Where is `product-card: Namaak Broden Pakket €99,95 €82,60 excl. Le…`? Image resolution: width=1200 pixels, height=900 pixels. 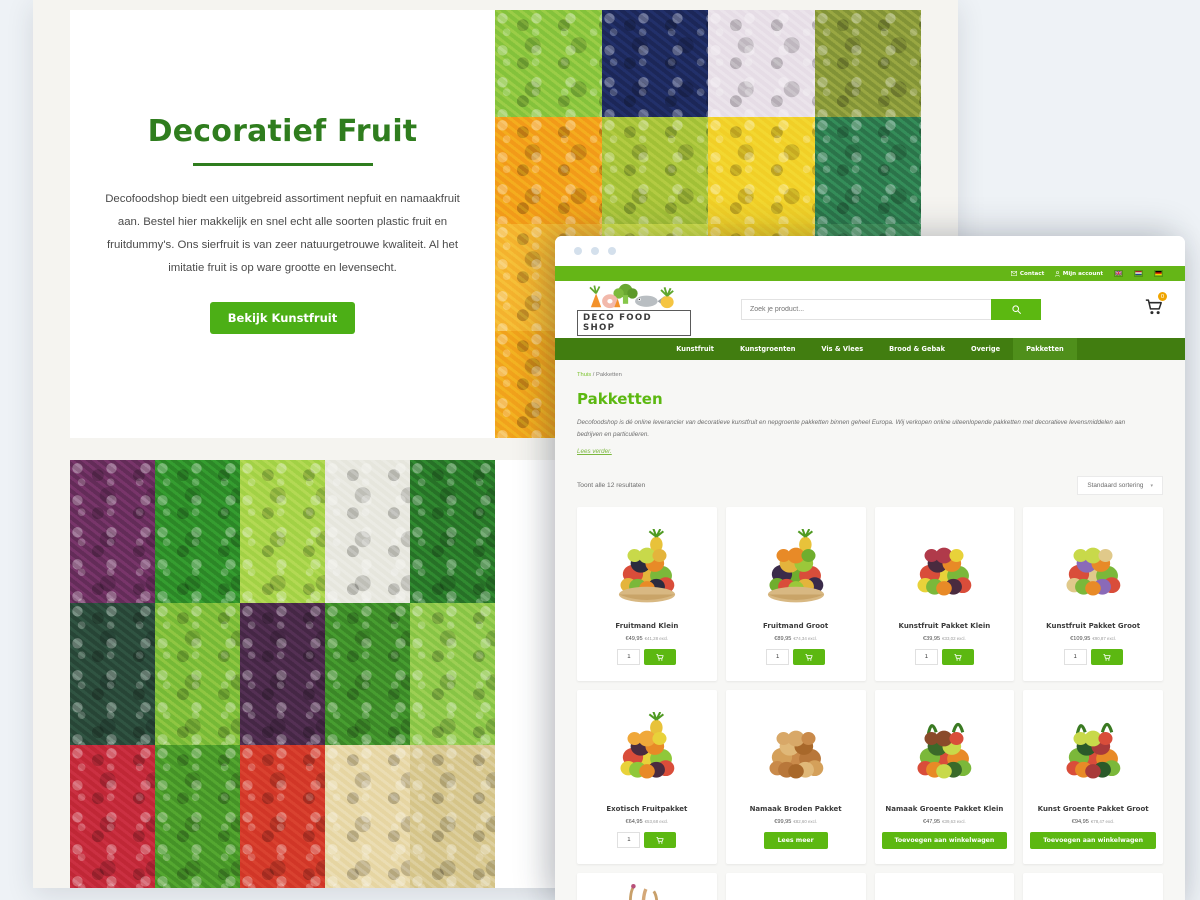
product-card: Namaak Broden Pakket €99,95 €82,60 excl. Le… is located at coordinates (795, 777).